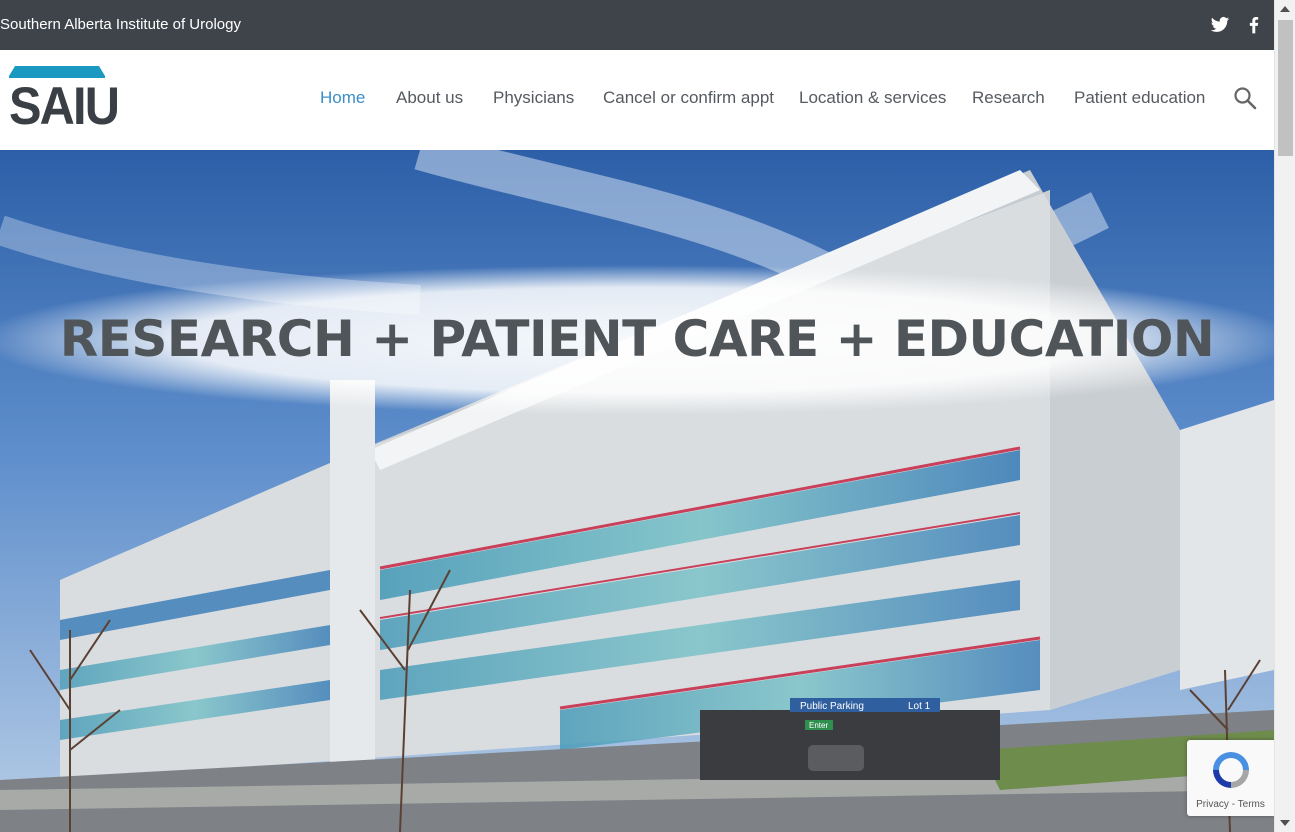 Image resolution: width=1295 pixels, height=832 pixels. What do you see at coordinates (342, 98) in the screenshot?
I see `nav-item-home: Home` at bounding box center [342, 98].